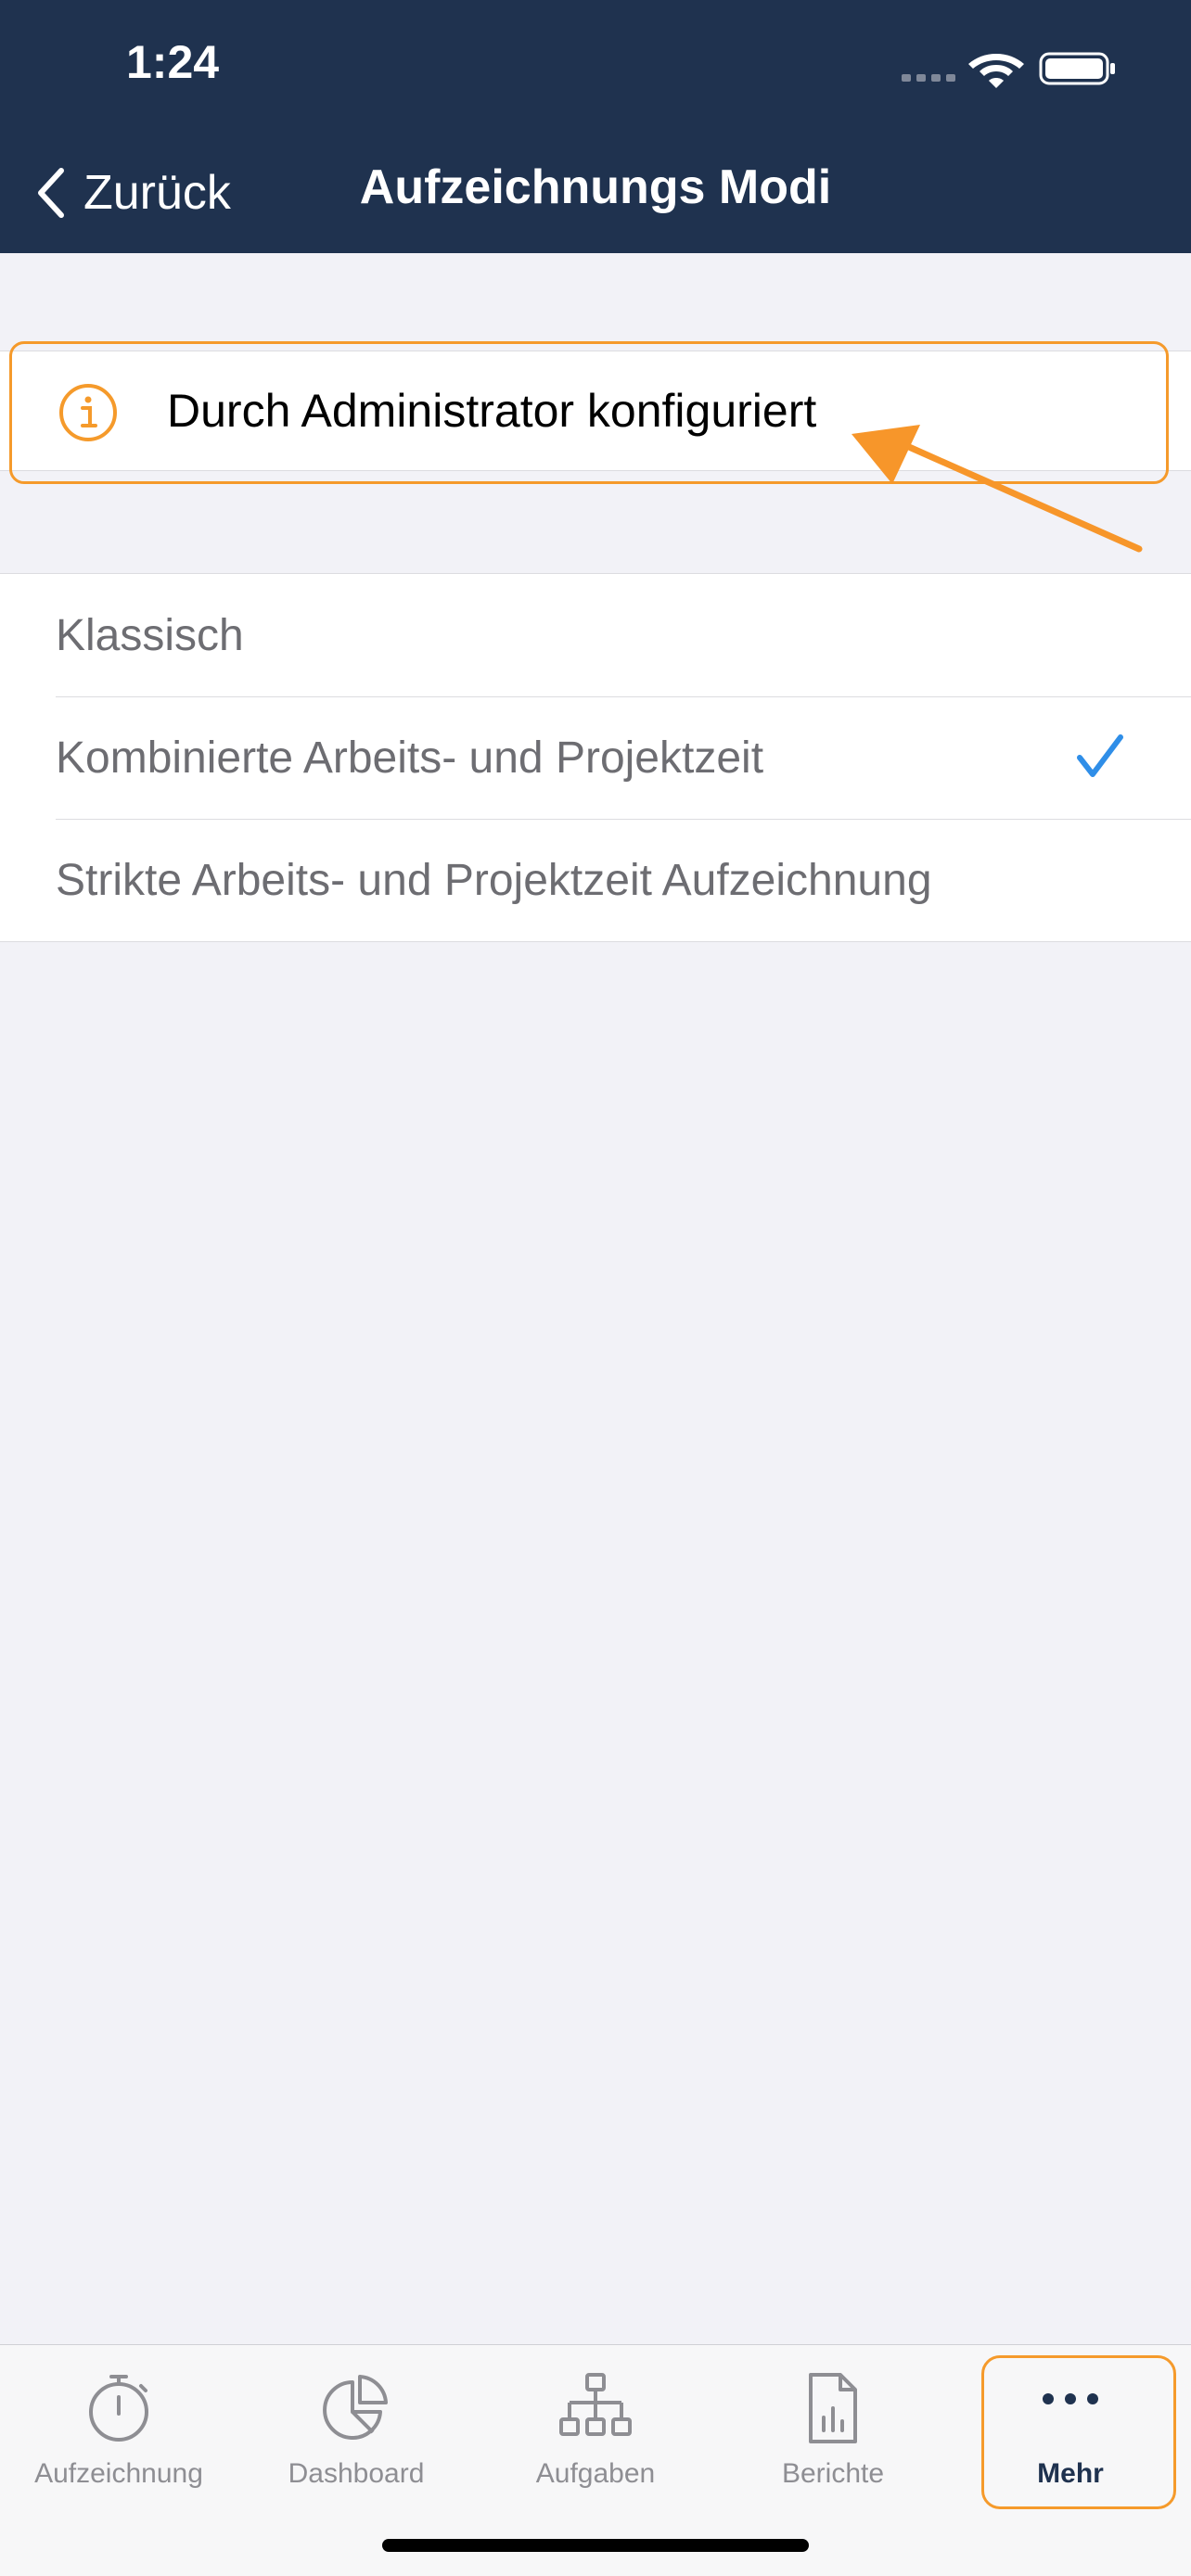 The height and width of the screenshot is (2576, 1191). What do you see at coordinates (595, 635) in the screenshot?
I see `mode-item-classic: Klassisch` at bounding box center [595, 635].